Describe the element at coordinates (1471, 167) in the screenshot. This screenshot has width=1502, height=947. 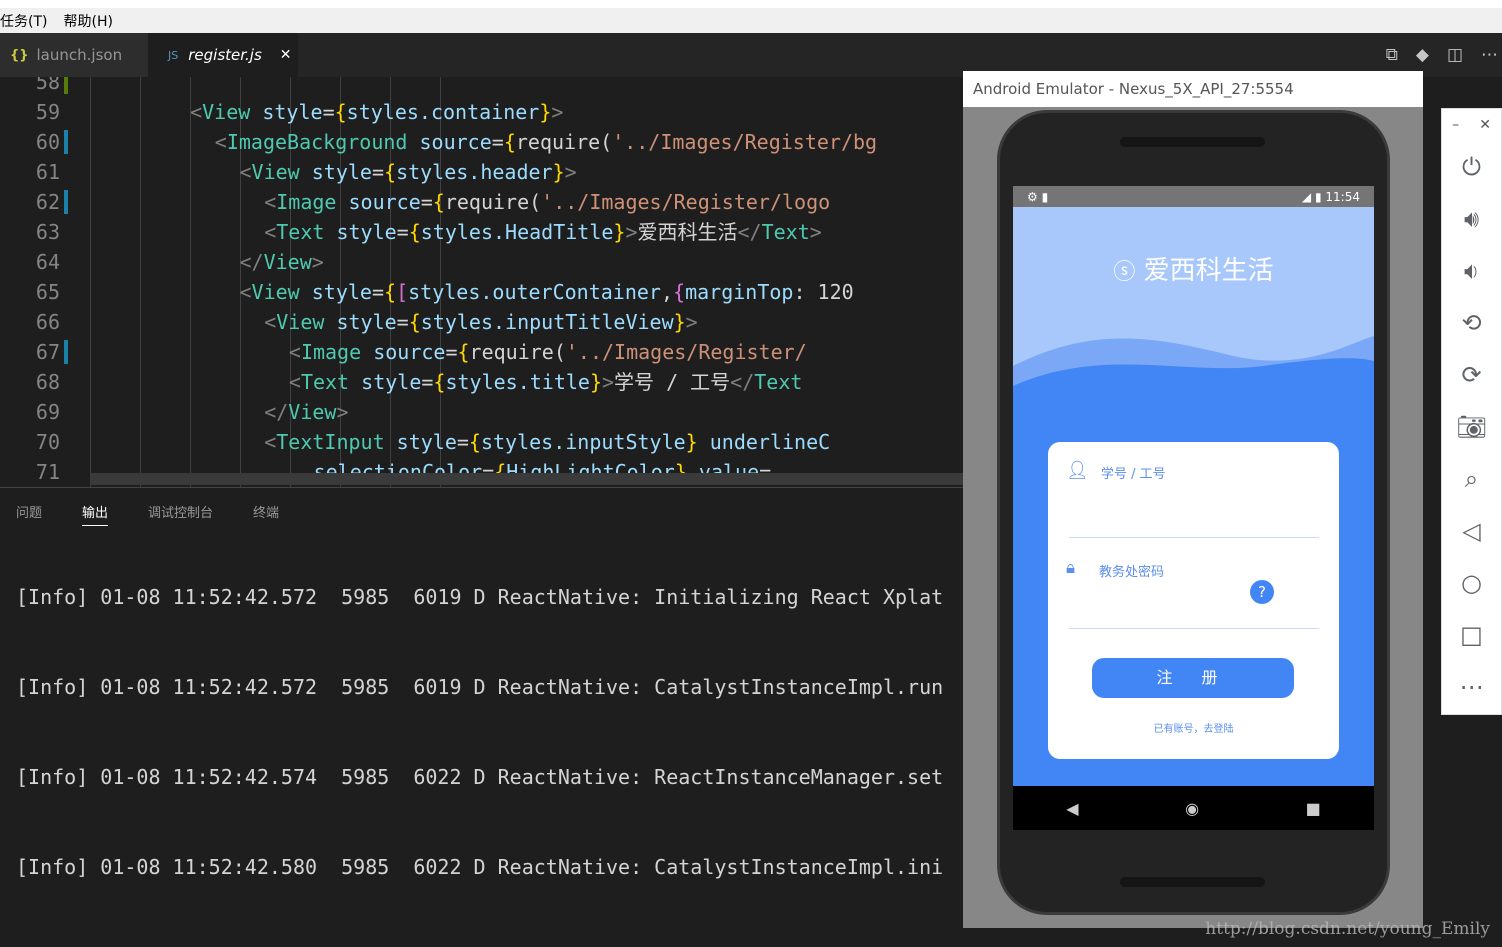
I see `power-icon: ⏻` at that location.